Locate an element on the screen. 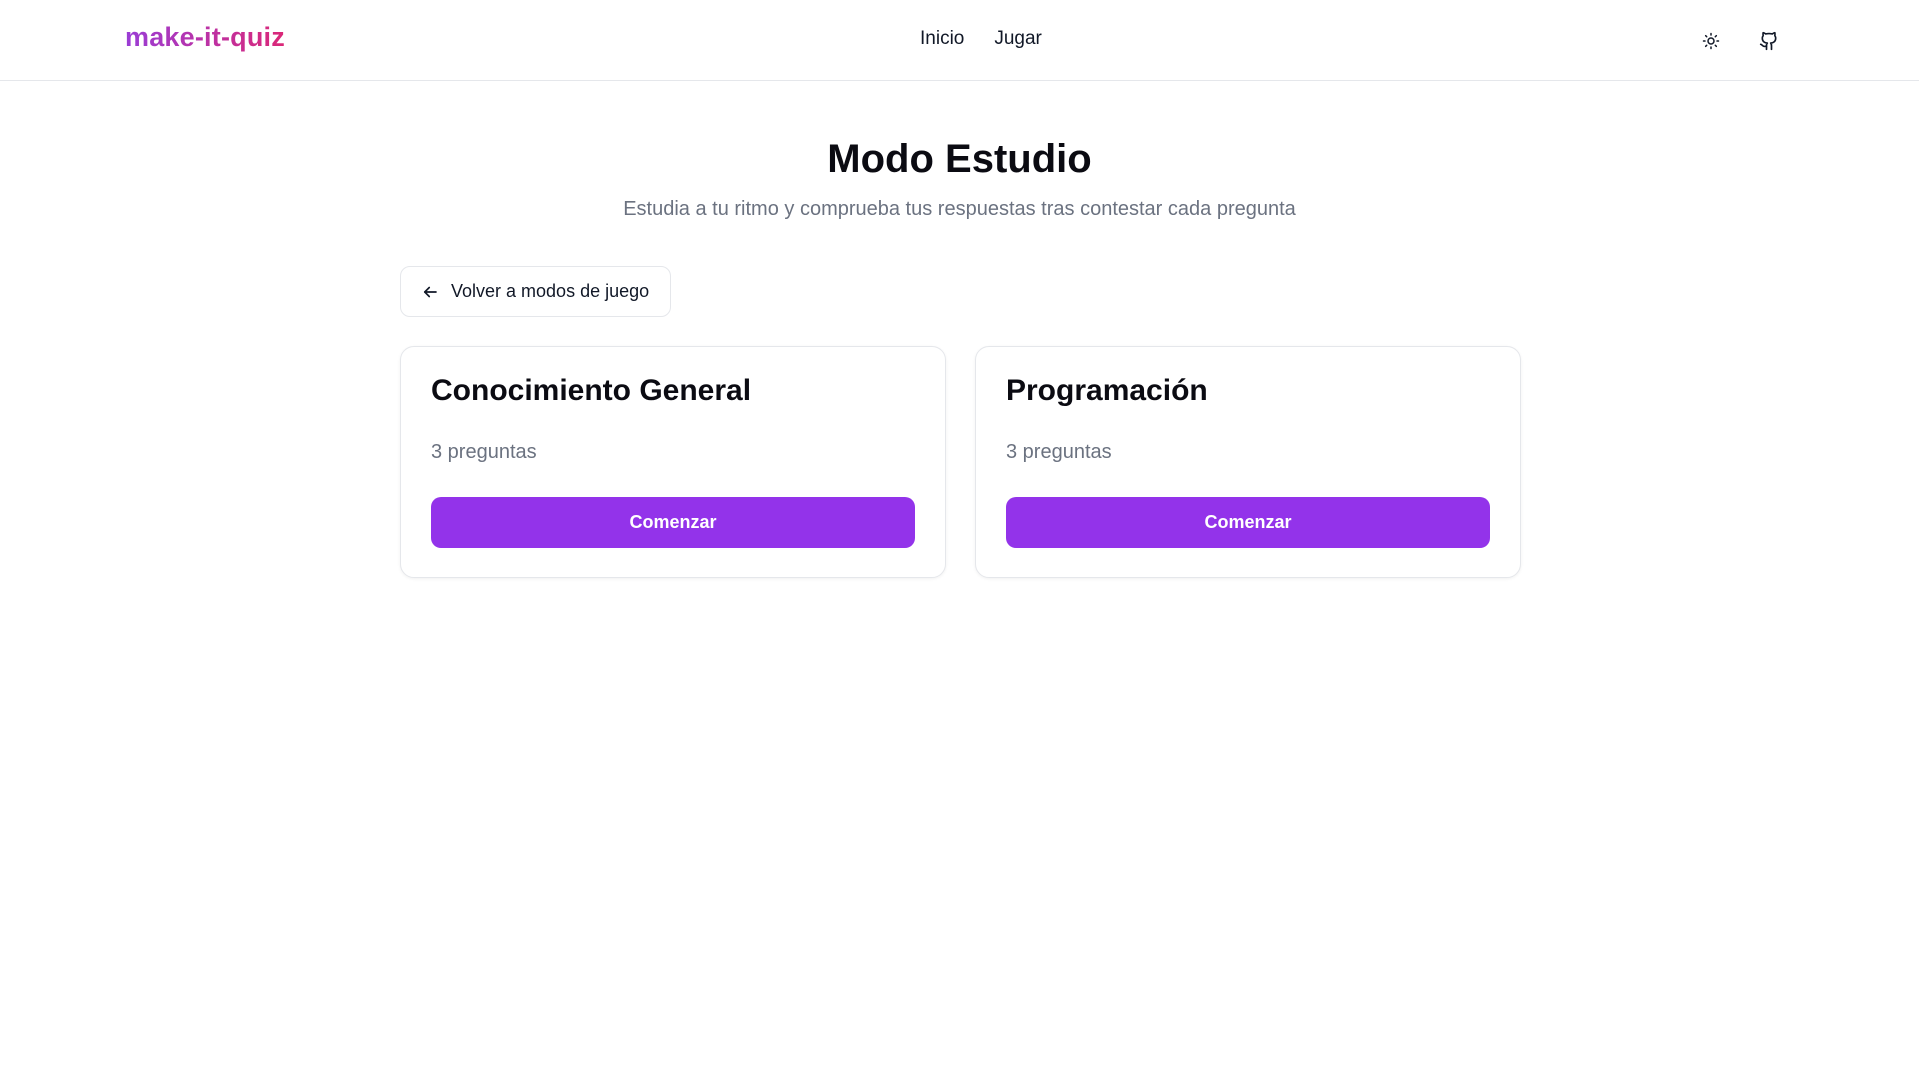  back-button-label: Volver a modos de juego is located at coordinates (550, 291).